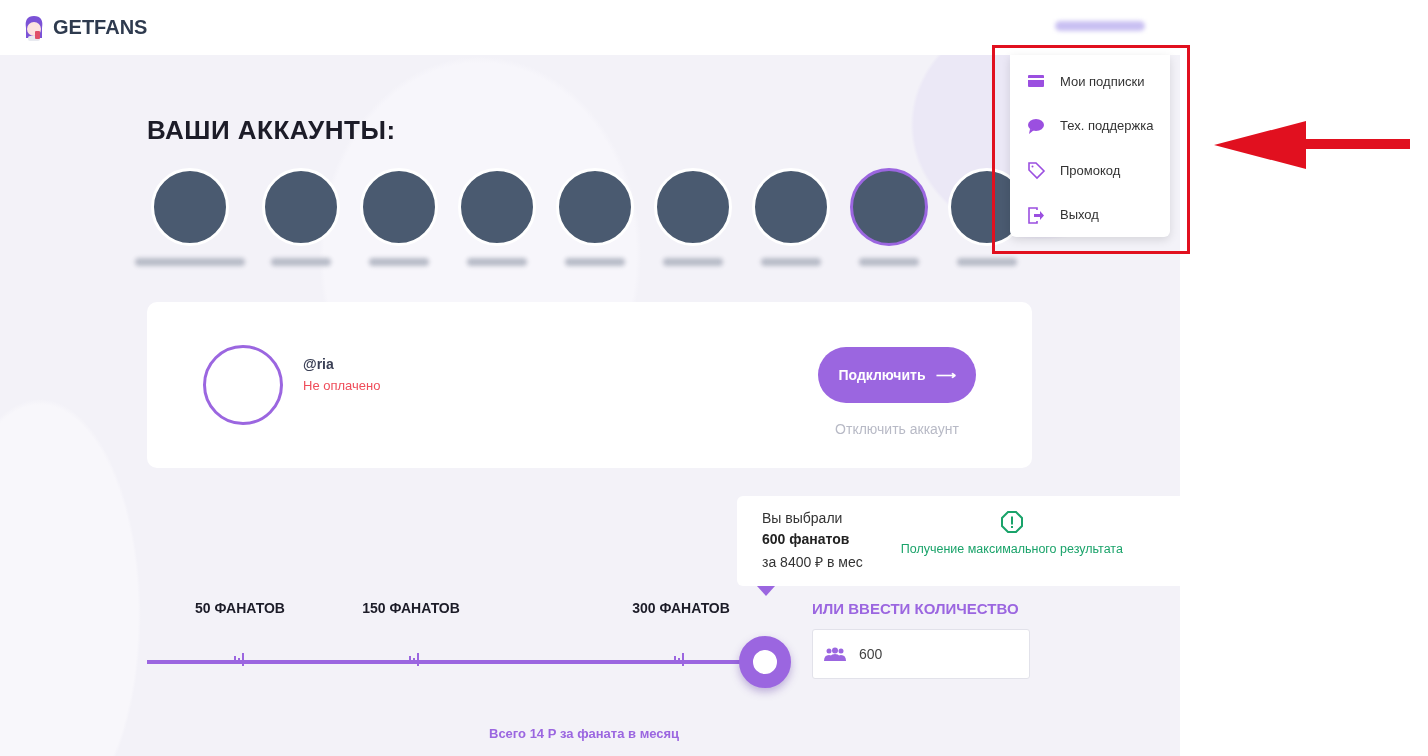 This screenshot has height=756, width=1428. Describe the element at coordinates (921, 654) in the screenshot. I see `amount-field: 600` at that location.